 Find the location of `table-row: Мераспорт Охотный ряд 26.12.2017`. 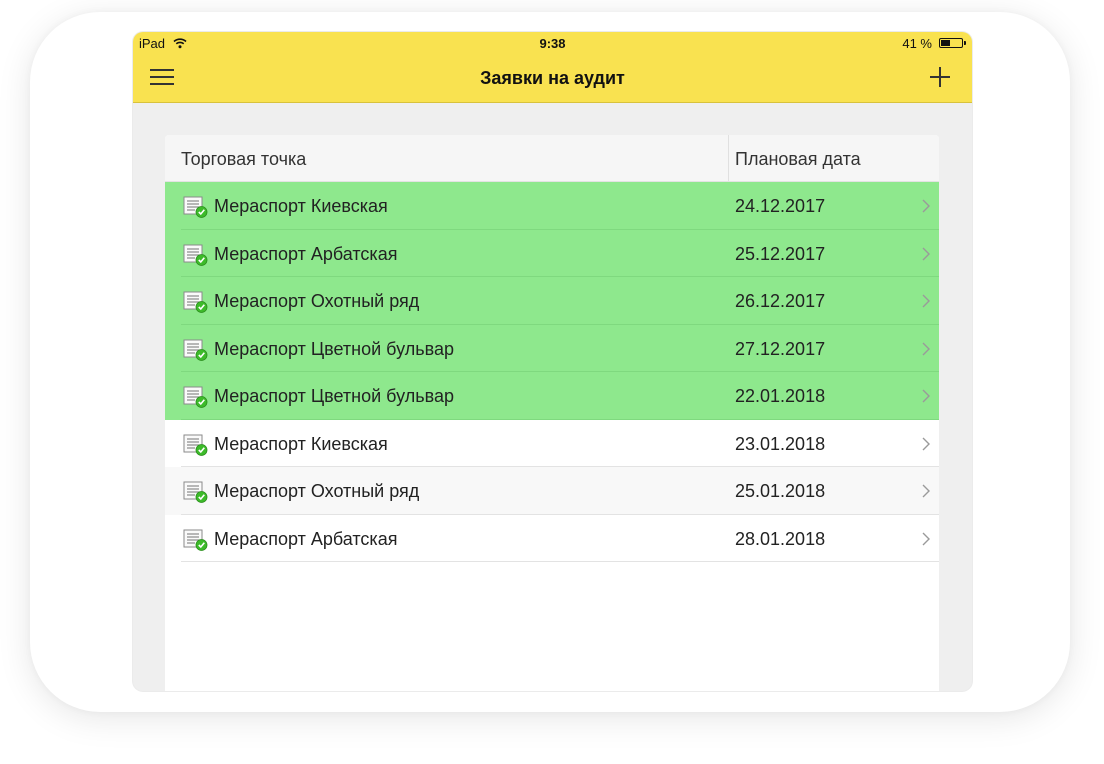

table-row: Мераспорт Охотный ряд 26.12.2017 is located at coordinates (552, 301).